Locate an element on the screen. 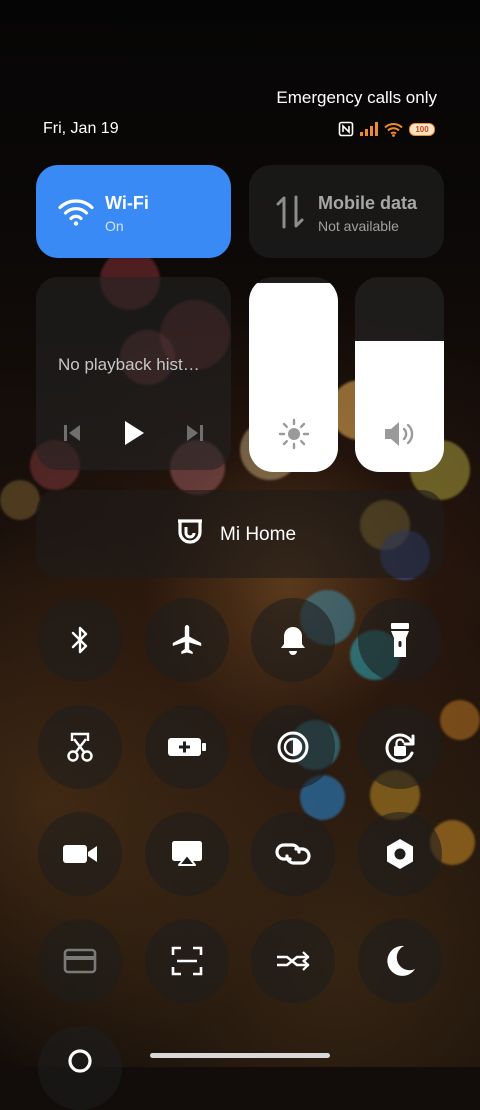 This screenshot has width=480, height=1110. mobile-data-icon is located at coordinates (290, 212).